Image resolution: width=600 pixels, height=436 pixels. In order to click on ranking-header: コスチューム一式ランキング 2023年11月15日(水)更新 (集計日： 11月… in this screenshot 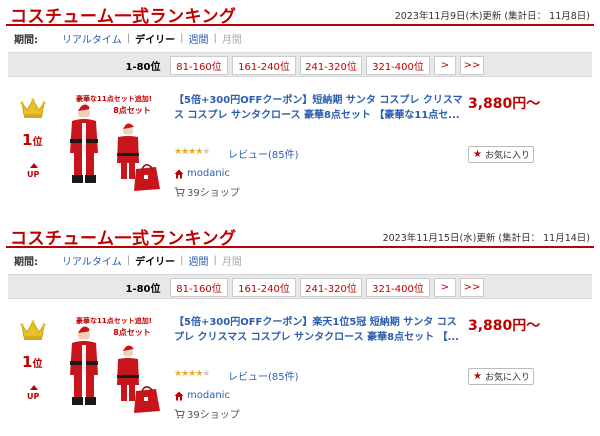, I will do `click(300, 235)`.